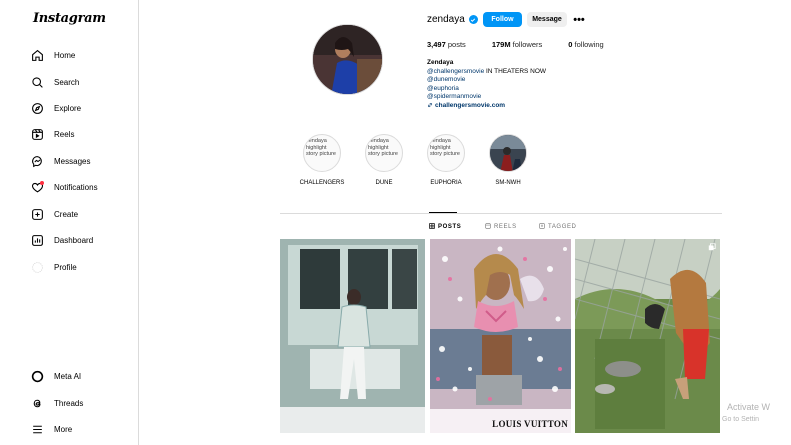 This screenshot has height=445, width=791. What do you see at coordinates (445, 227) in the screenshot?
I see `tab-posts: POSTS` at bounding box center [445, 227].